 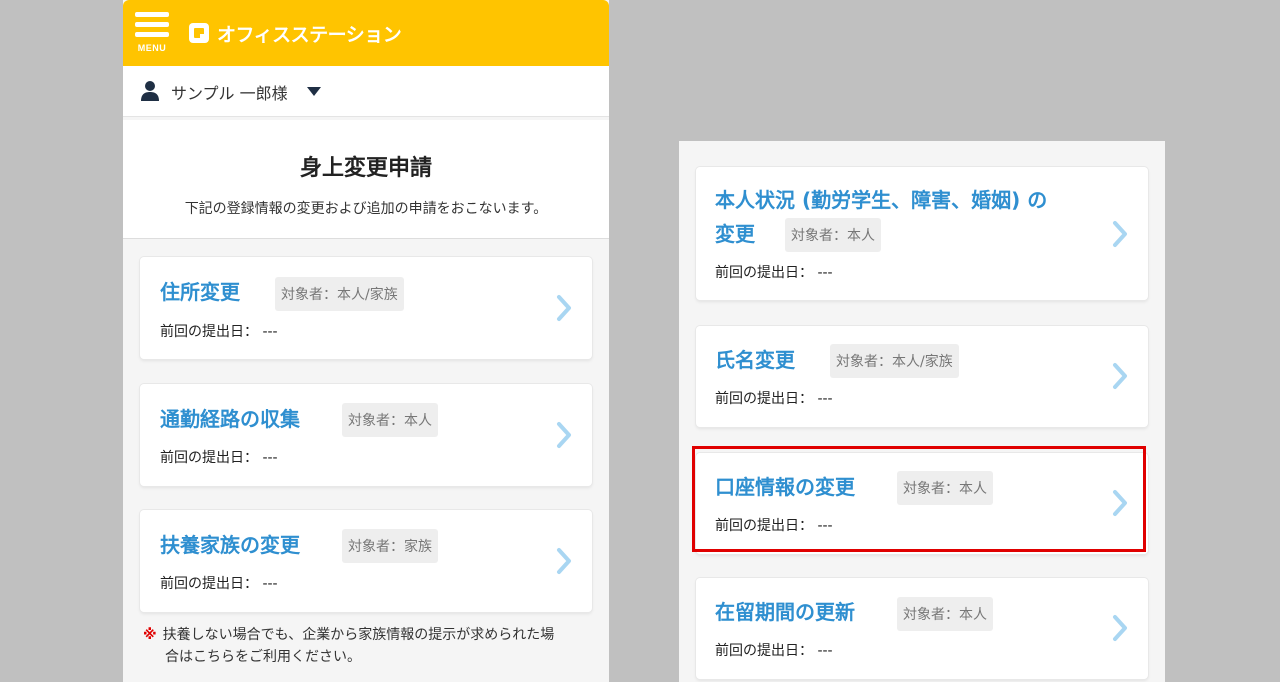 I want to click on menu-label: MENU, so click(x=152, y=48).